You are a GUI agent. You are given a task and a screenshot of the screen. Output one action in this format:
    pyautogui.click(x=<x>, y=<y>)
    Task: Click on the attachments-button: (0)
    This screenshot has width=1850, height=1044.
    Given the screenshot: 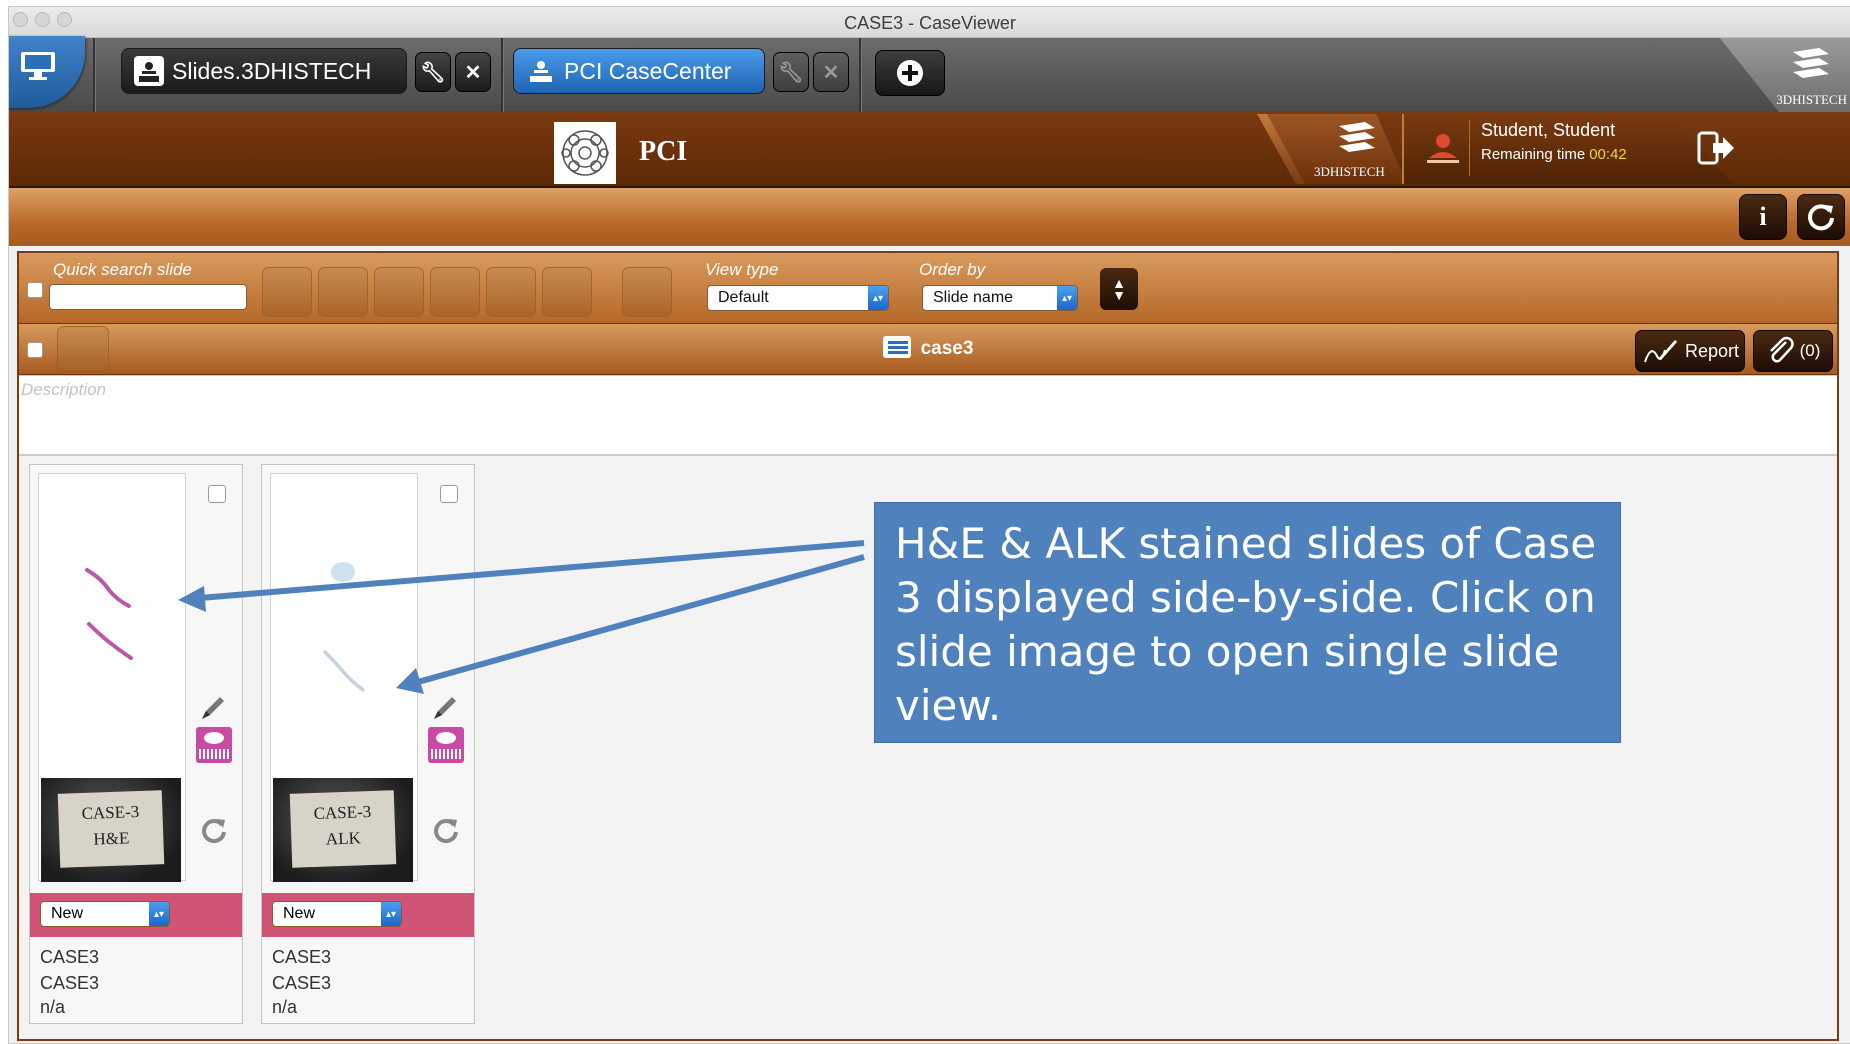 What is the action you would take?
    pyautogui.click(x=1793, y=351)
    